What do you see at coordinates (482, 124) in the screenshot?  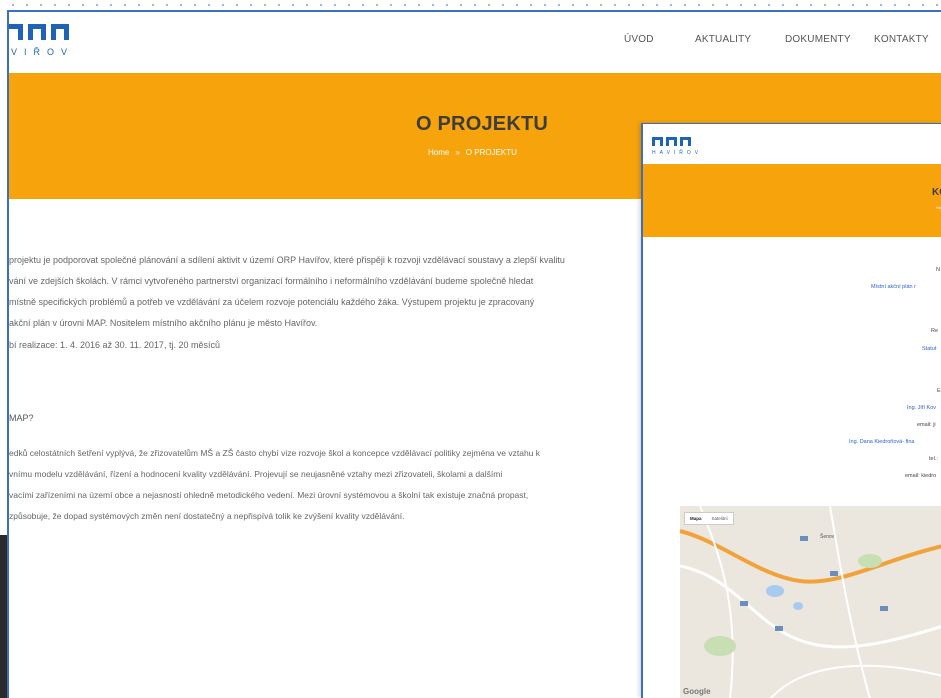 I see `page-title: O PROJEKTU` at bounding box center [482, 124].